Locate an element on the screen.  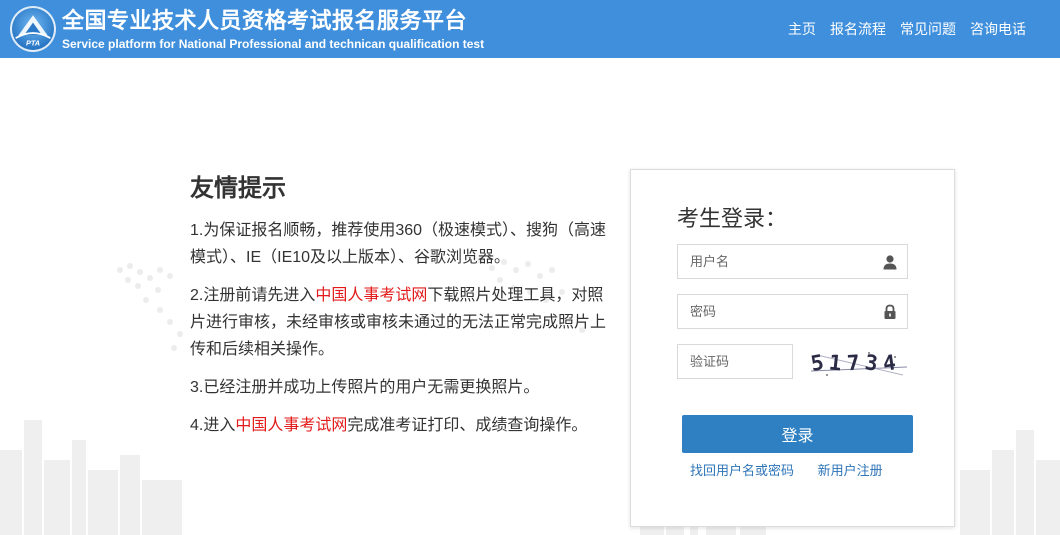
captcha-input is located at coordinates (735, 361).